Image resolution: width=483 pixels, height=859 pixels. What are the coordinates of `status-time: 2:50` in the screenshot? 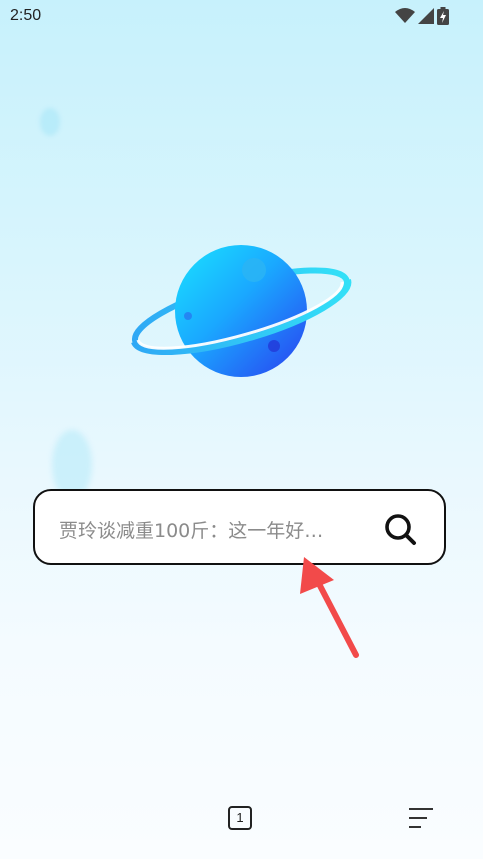 It's located at (26, 15).